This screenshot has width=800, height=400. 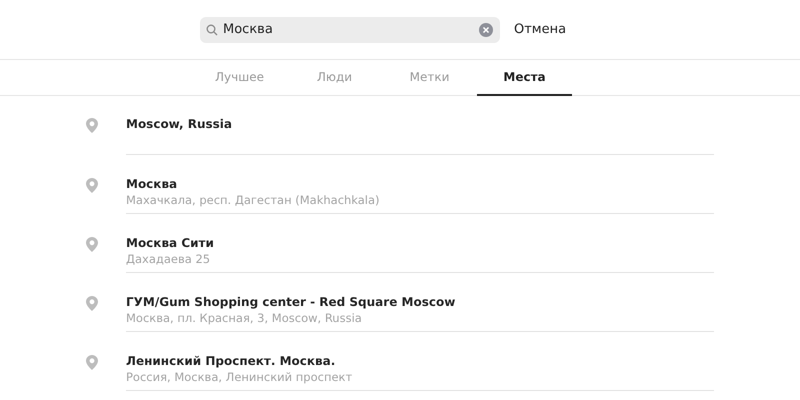 I want to click on place-address: Москва, пл. Красная, 3, Moscow, Russia, so click(x=244, y=318).